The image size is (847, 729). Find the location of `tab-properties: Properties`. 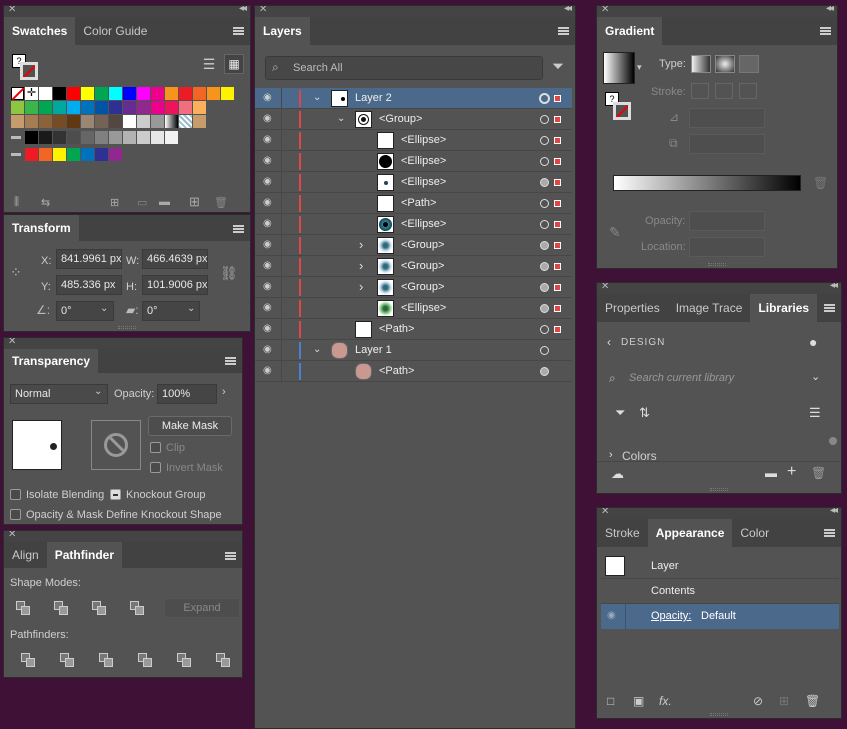

tab-properties: Properties is located at coordinates (632, 308).